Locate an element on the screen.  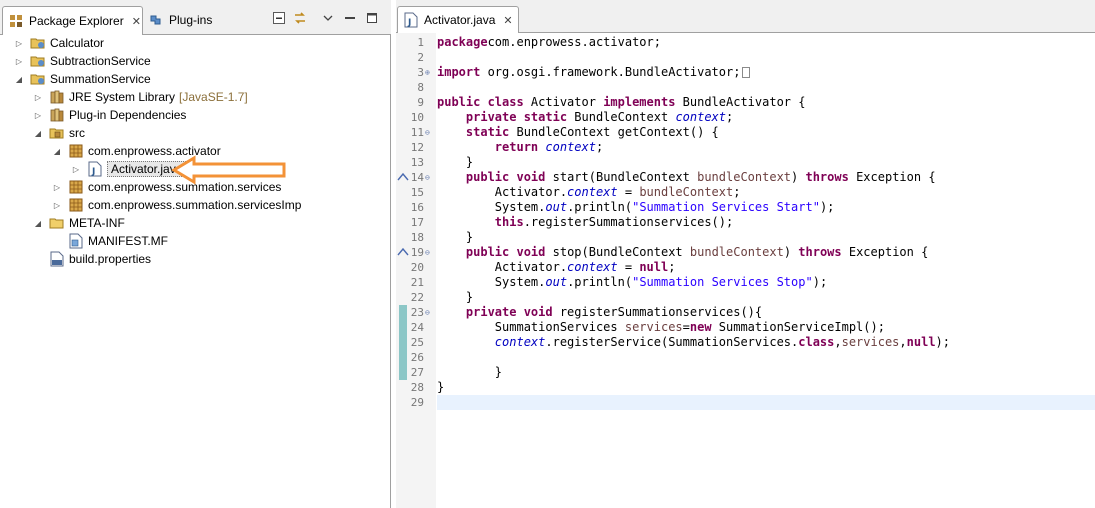
tab-package-explorer: Package Explorer ✕ is located at coordinates (72, 20).